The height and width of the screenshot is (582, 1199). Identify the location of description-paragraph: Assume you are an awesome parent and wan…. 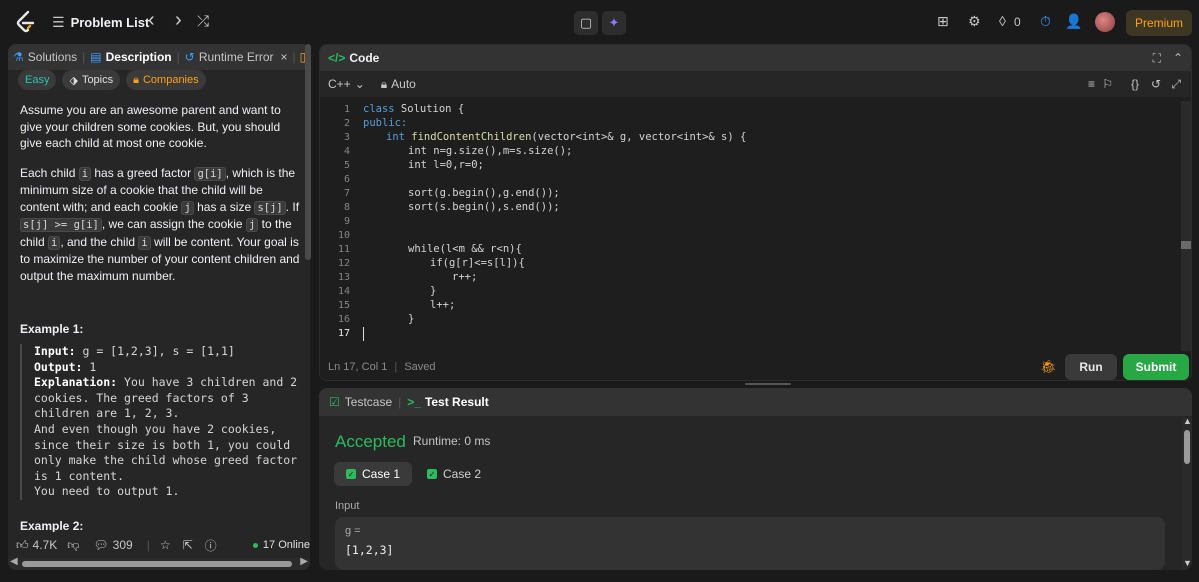
(150, 126).